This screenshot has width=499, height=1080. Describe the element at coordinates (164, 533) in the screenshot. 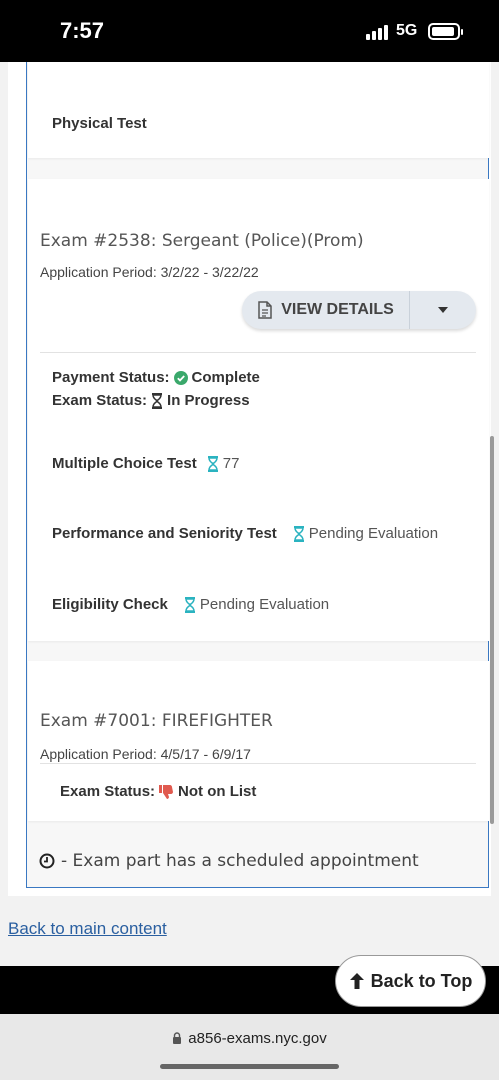

I see `exam-part-label: Performance and Seniority Test` at that location.